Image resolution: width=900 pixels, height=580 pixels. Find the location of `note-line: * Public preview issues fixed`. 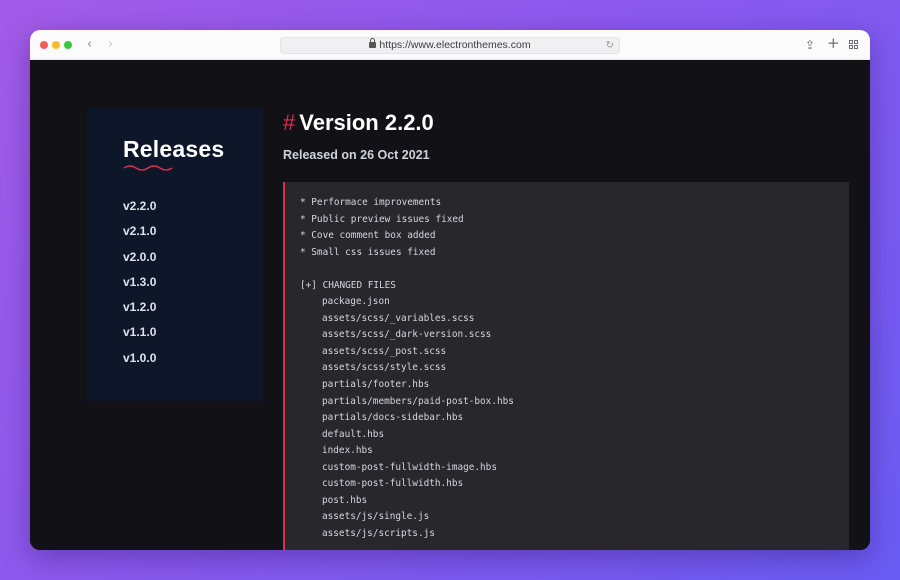

note-line: * Public preview issues fixed is located at coordinates (382, 219).